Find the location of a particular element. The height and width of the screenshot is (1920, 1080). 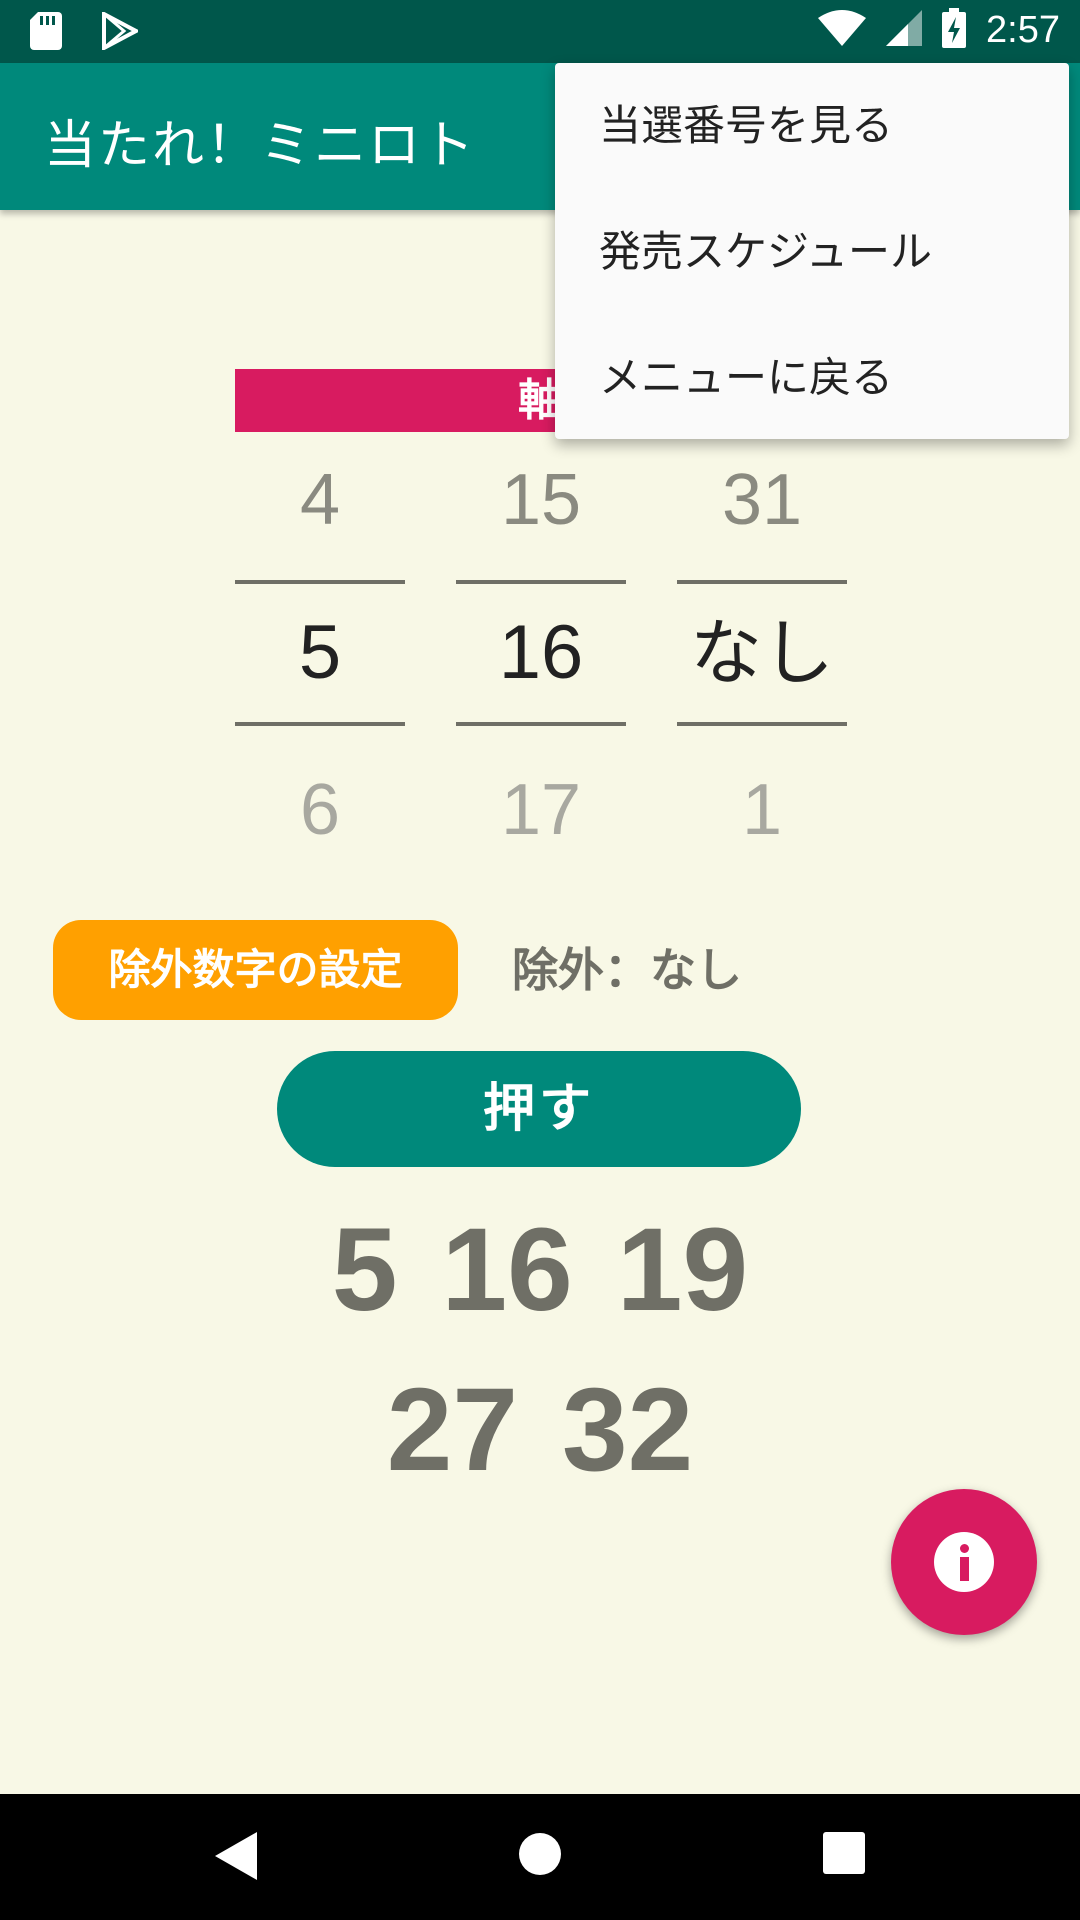

wifi-icon is located at coordinates (842, 30).